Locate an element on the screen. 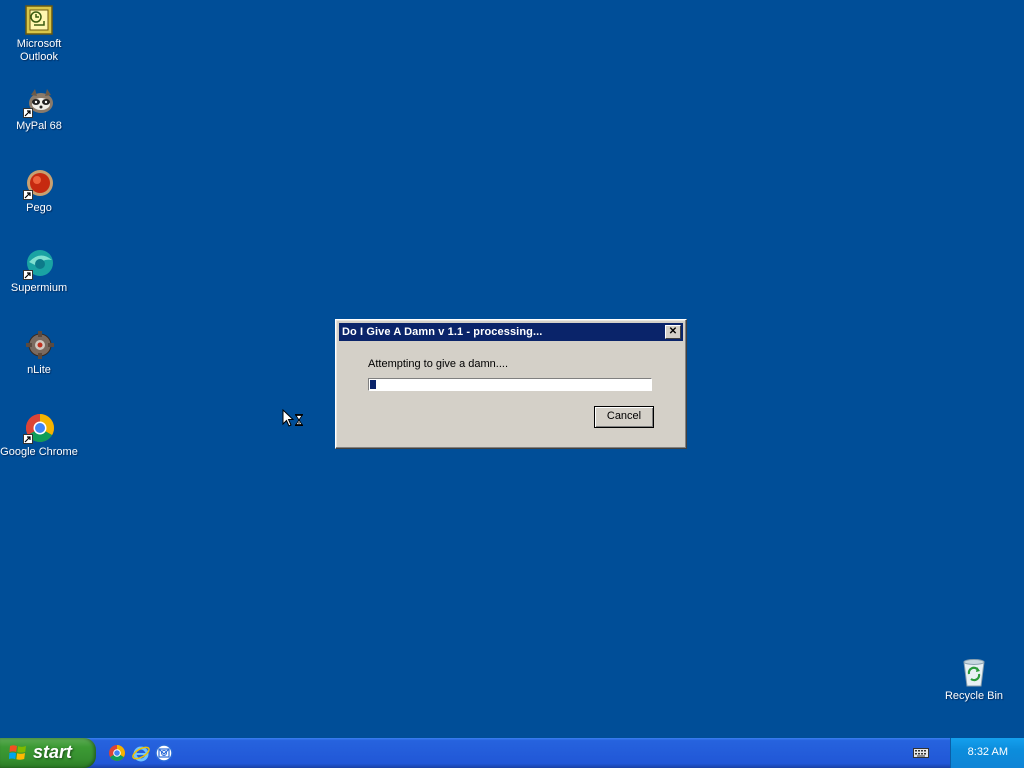 This screenshot has height=768, width=1024. quick-launch-internet-explorer is located at coordinates (141, 753).